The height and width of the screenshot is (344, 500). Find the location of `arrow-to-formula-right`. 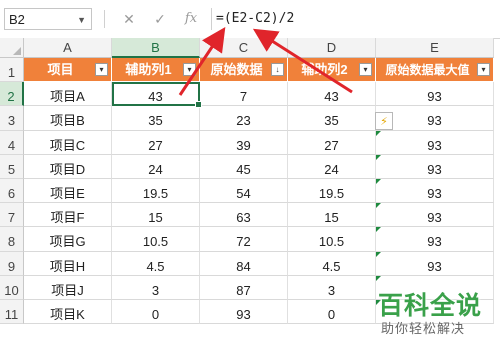

arrow-to-formula-right is located at coordinates (302, 61).